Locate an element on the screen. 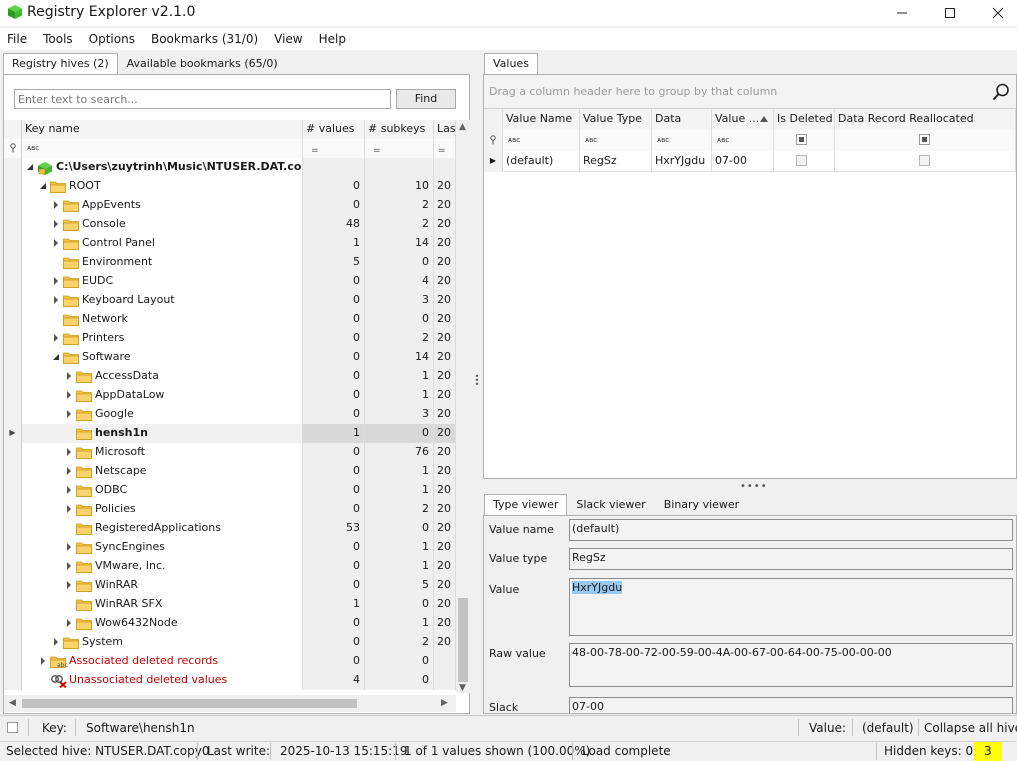  cell-values: 5 is located at coordinates (334, 262).